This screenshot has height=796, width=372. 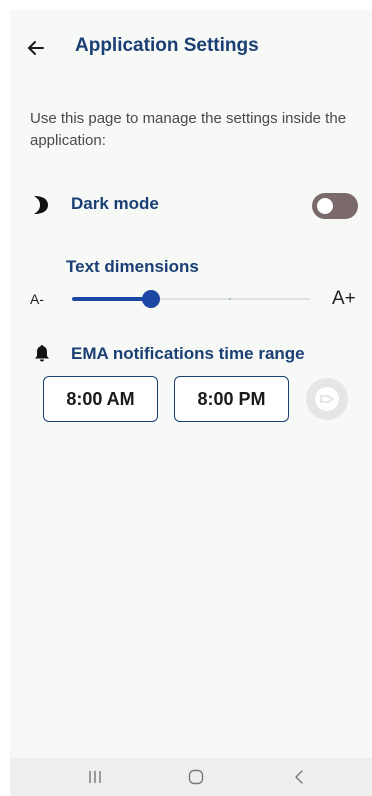 What do you see at coordinates (115, 203) in the screenshot?
I see `dark-mode-label: Dark mode` at bounding box center [115, 203].